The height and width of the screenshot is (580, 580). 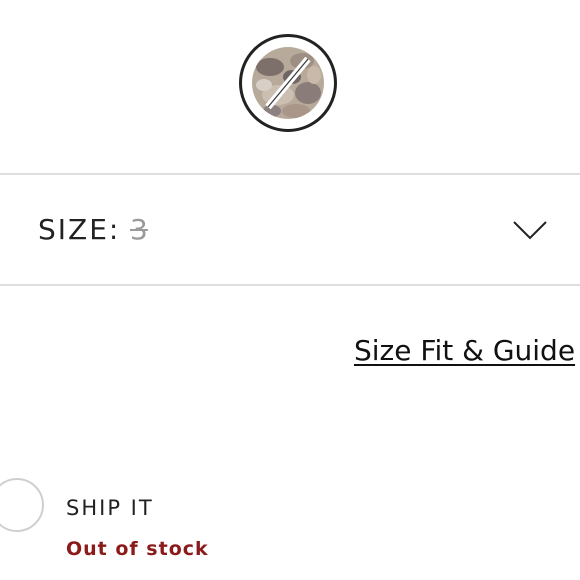 What do you see at coordinates (530, 230) in the screenshot?
I see `chevron-down-icon` at bounding box center [530, 230].